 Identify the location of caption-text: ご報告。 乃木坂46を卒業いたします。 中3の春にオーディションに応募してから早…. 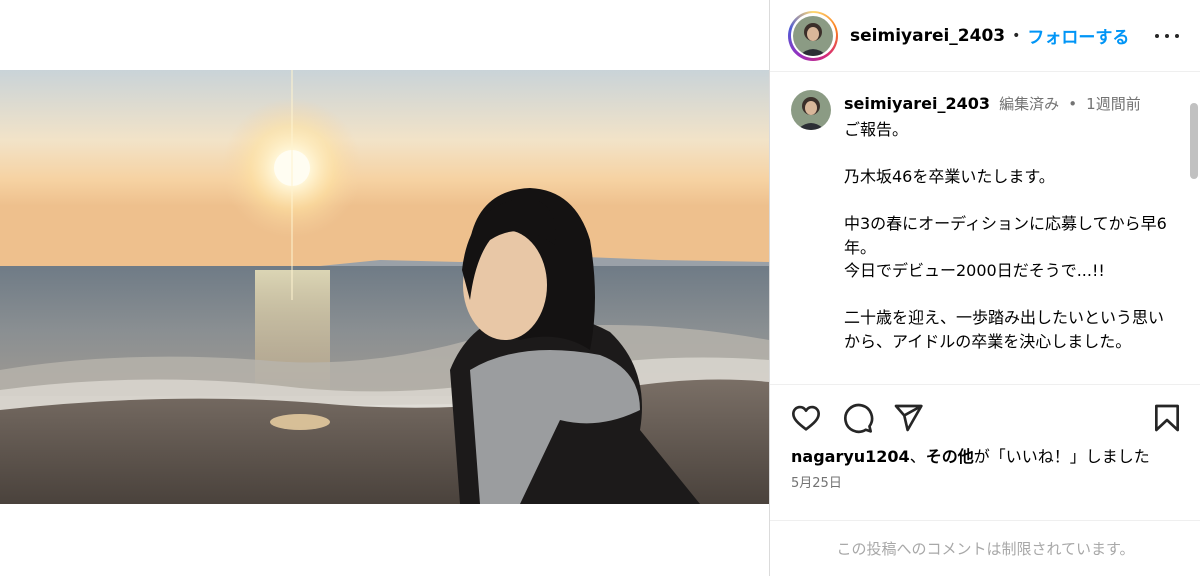
(1005, 235).